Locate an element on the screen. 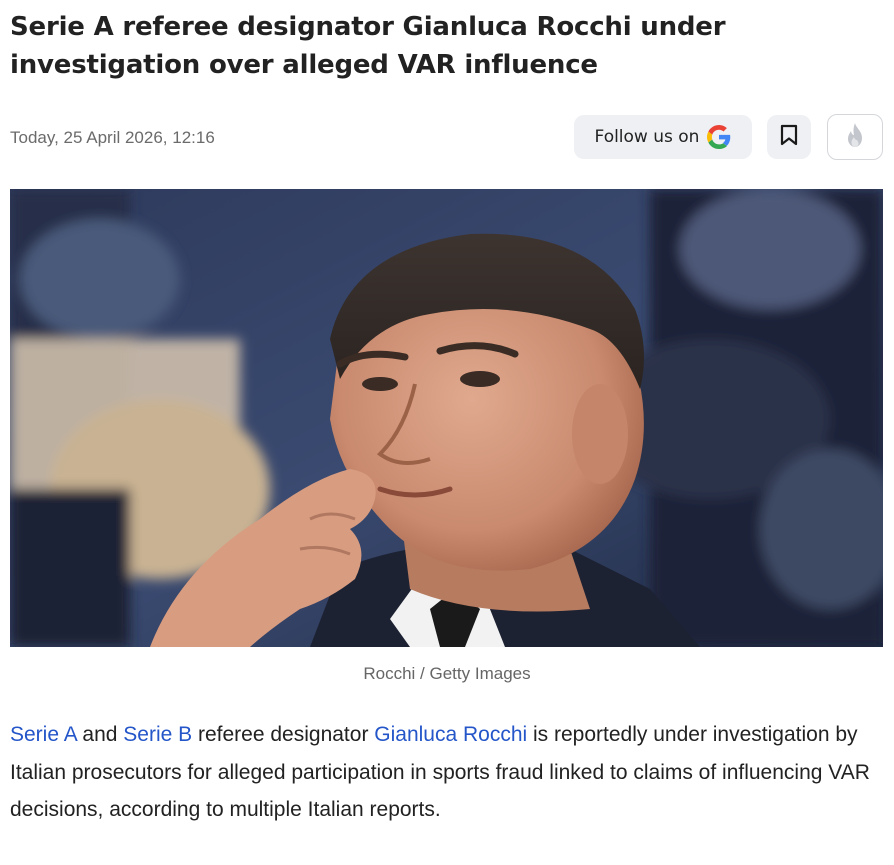  gianluca-rocchi-link: Gianluca Rocchi is located at coordinates (450, 734).